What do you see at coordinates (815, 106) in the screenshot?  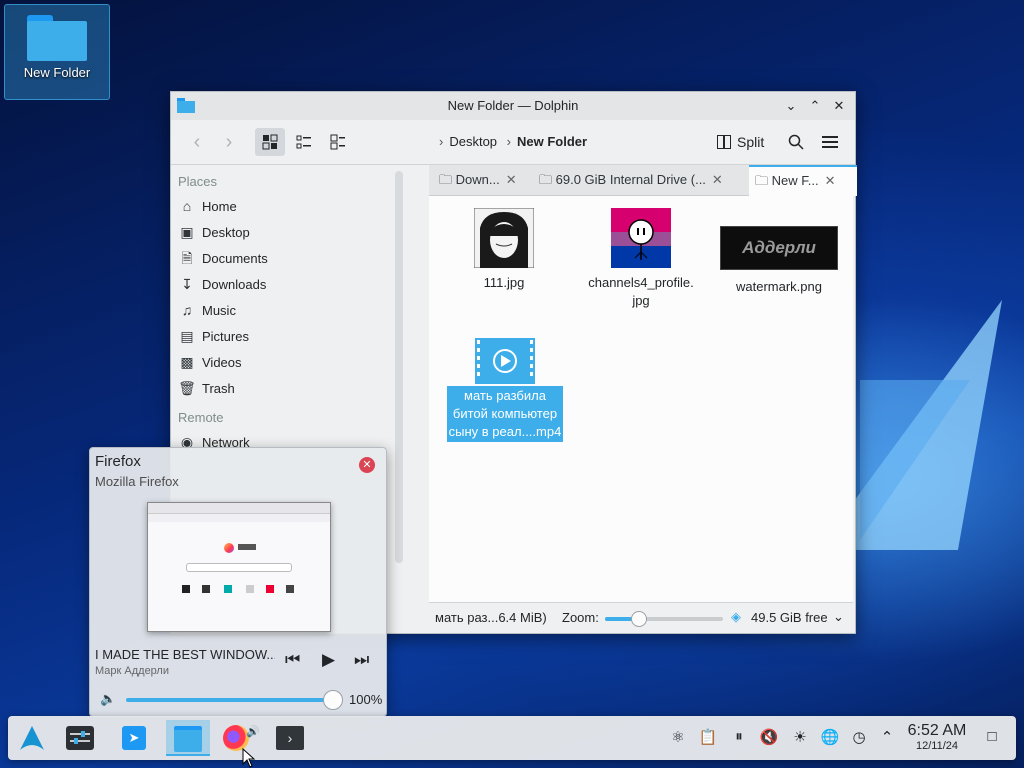 I see `maximize-button: ⌃` at bounding box center [815, 106].